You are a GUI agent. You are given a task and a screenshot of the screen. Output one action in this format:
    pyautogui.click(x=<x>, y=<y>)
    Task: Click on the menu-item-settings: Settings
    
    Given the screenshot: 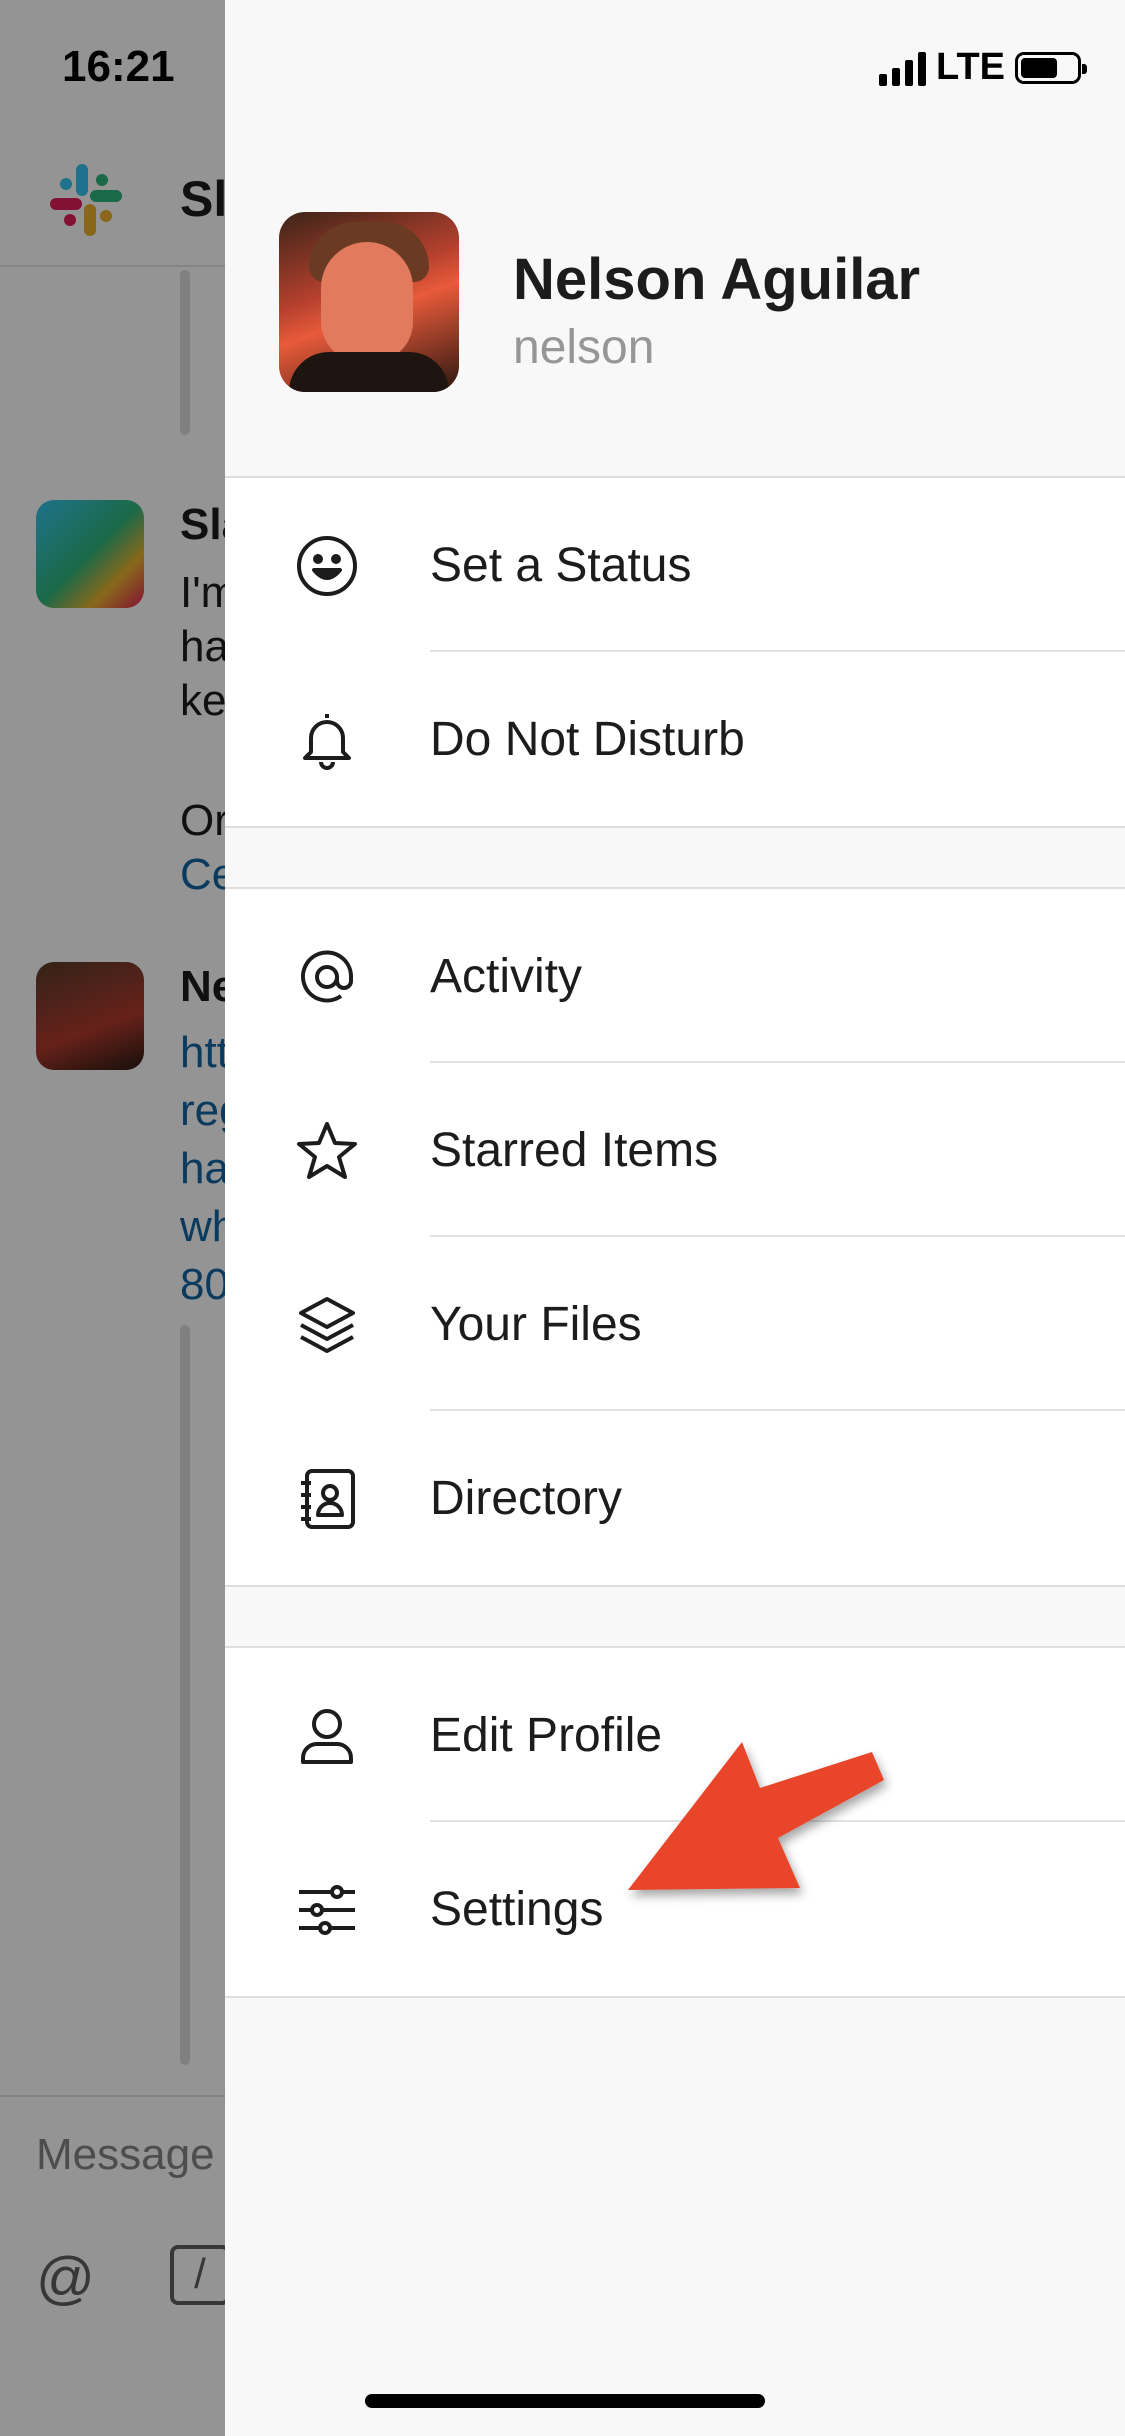 What is the action you would take?
    pyautogui.click(x=675, y=1909)
    